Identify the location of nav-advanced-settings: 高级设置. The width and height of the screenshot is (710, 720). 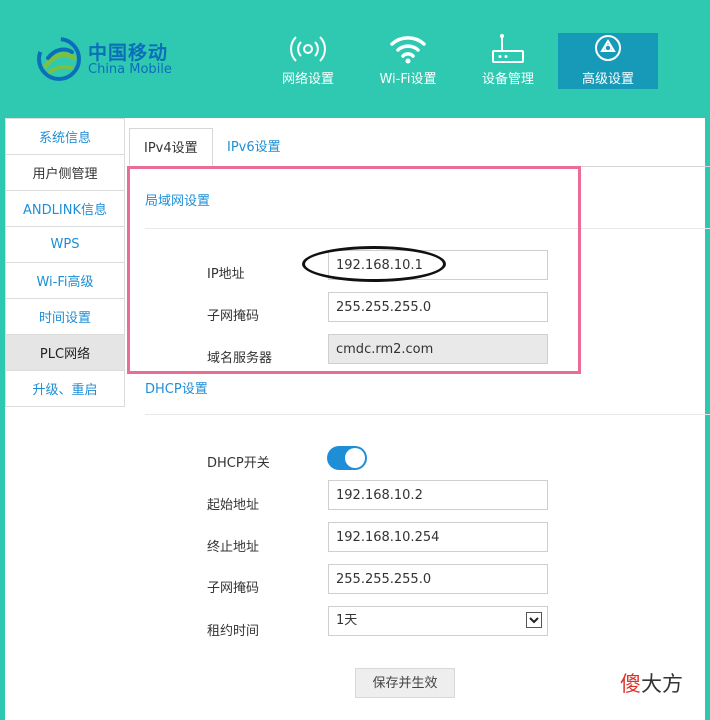
(608, 61).